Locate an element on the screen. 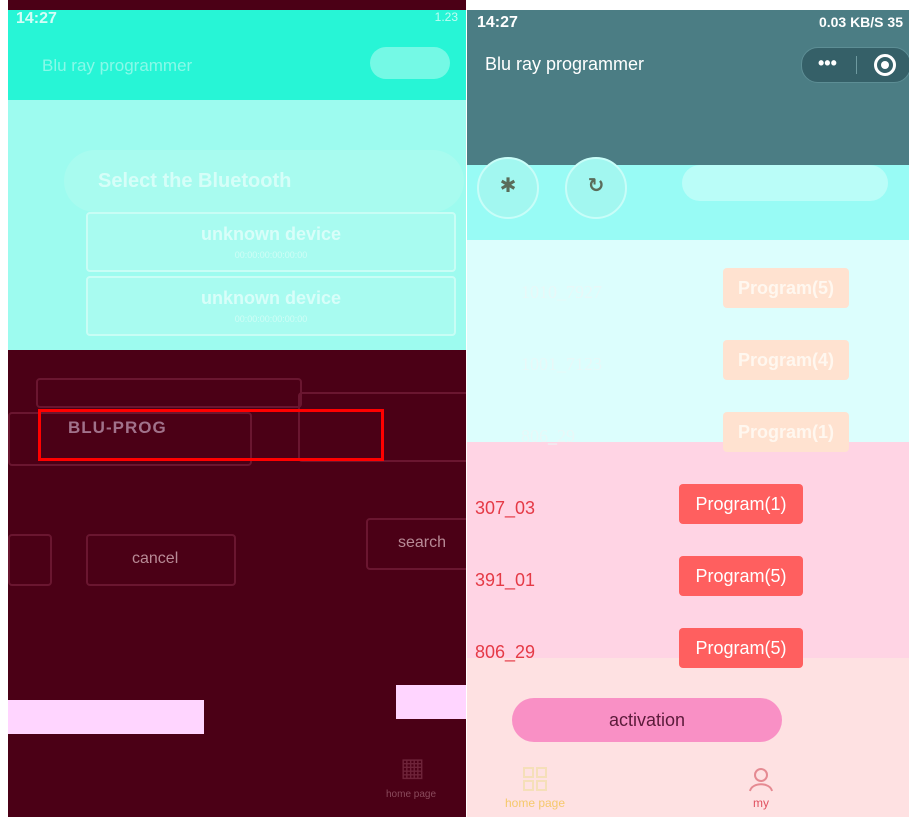  mini-program-capsule: ••• is located at coordinates (855, 65).